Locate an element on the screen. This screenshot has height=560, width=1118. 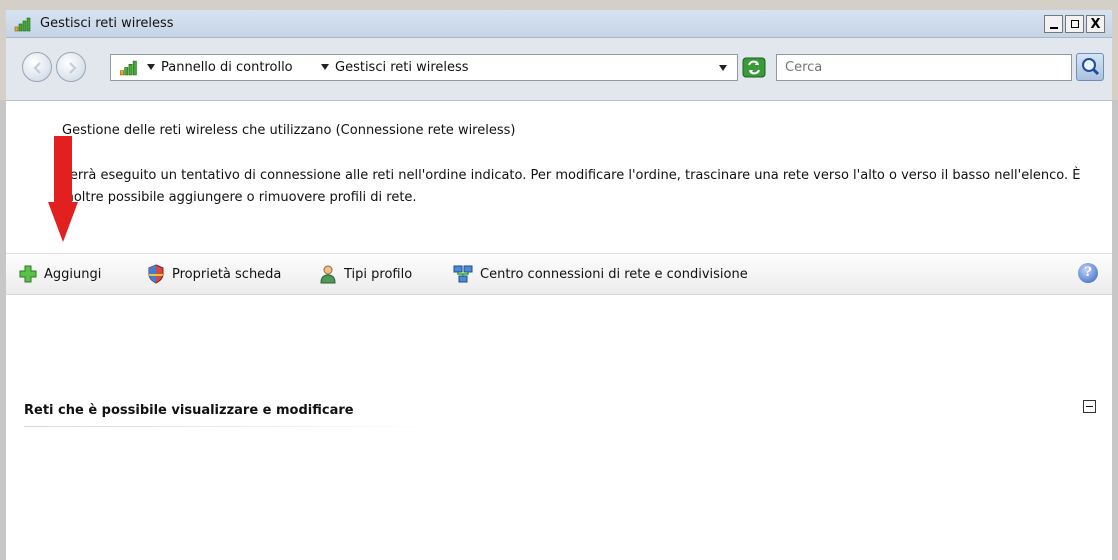
close-button: X is located at coordinates (1095, 24).